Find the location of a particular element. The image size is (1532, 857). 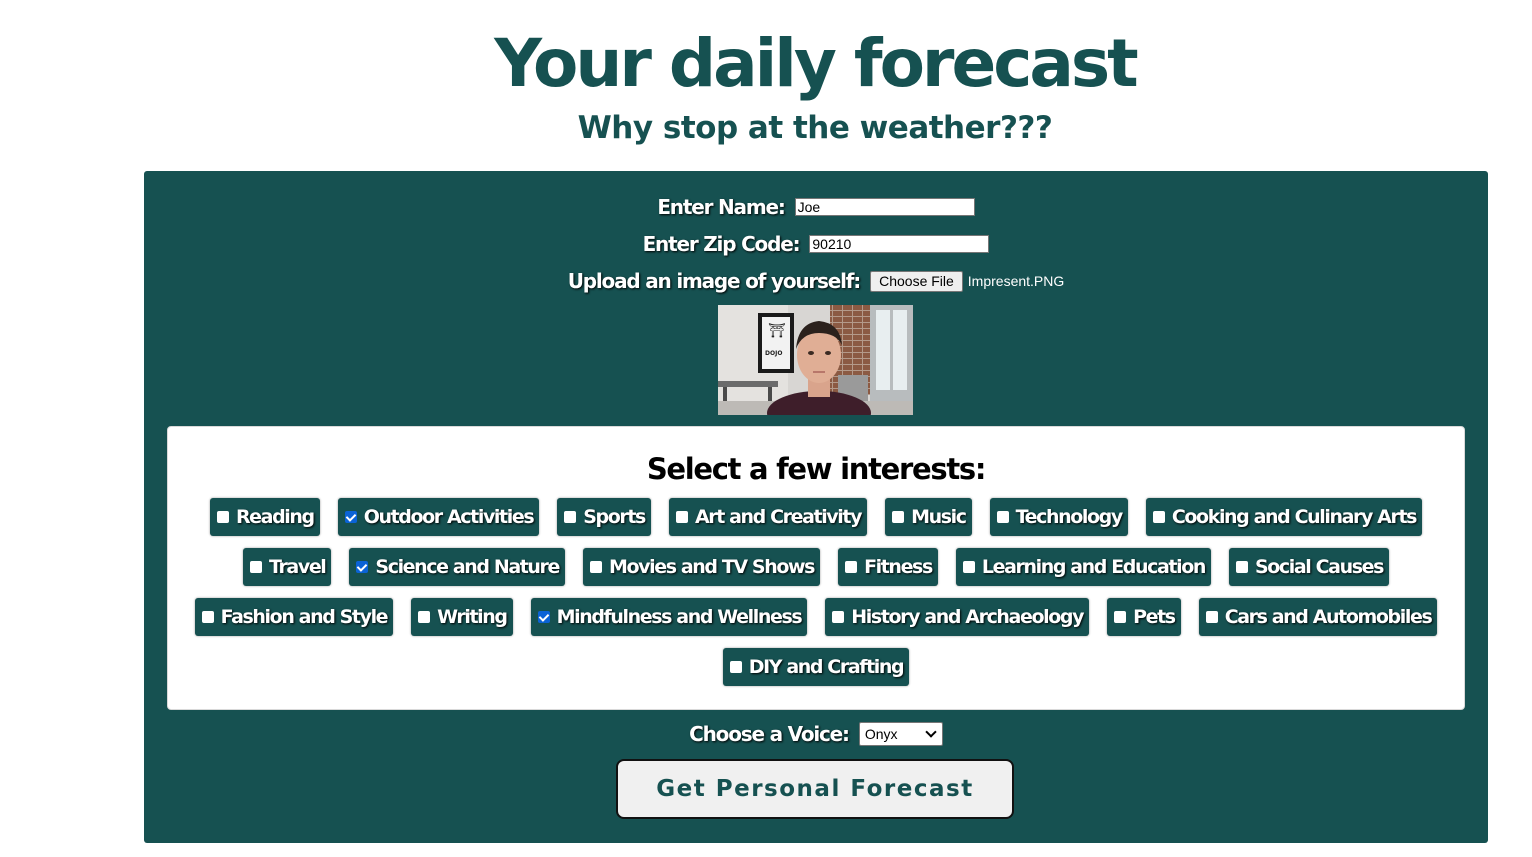

interest-label: Fashion and Style is located at coordinates (304, 617).